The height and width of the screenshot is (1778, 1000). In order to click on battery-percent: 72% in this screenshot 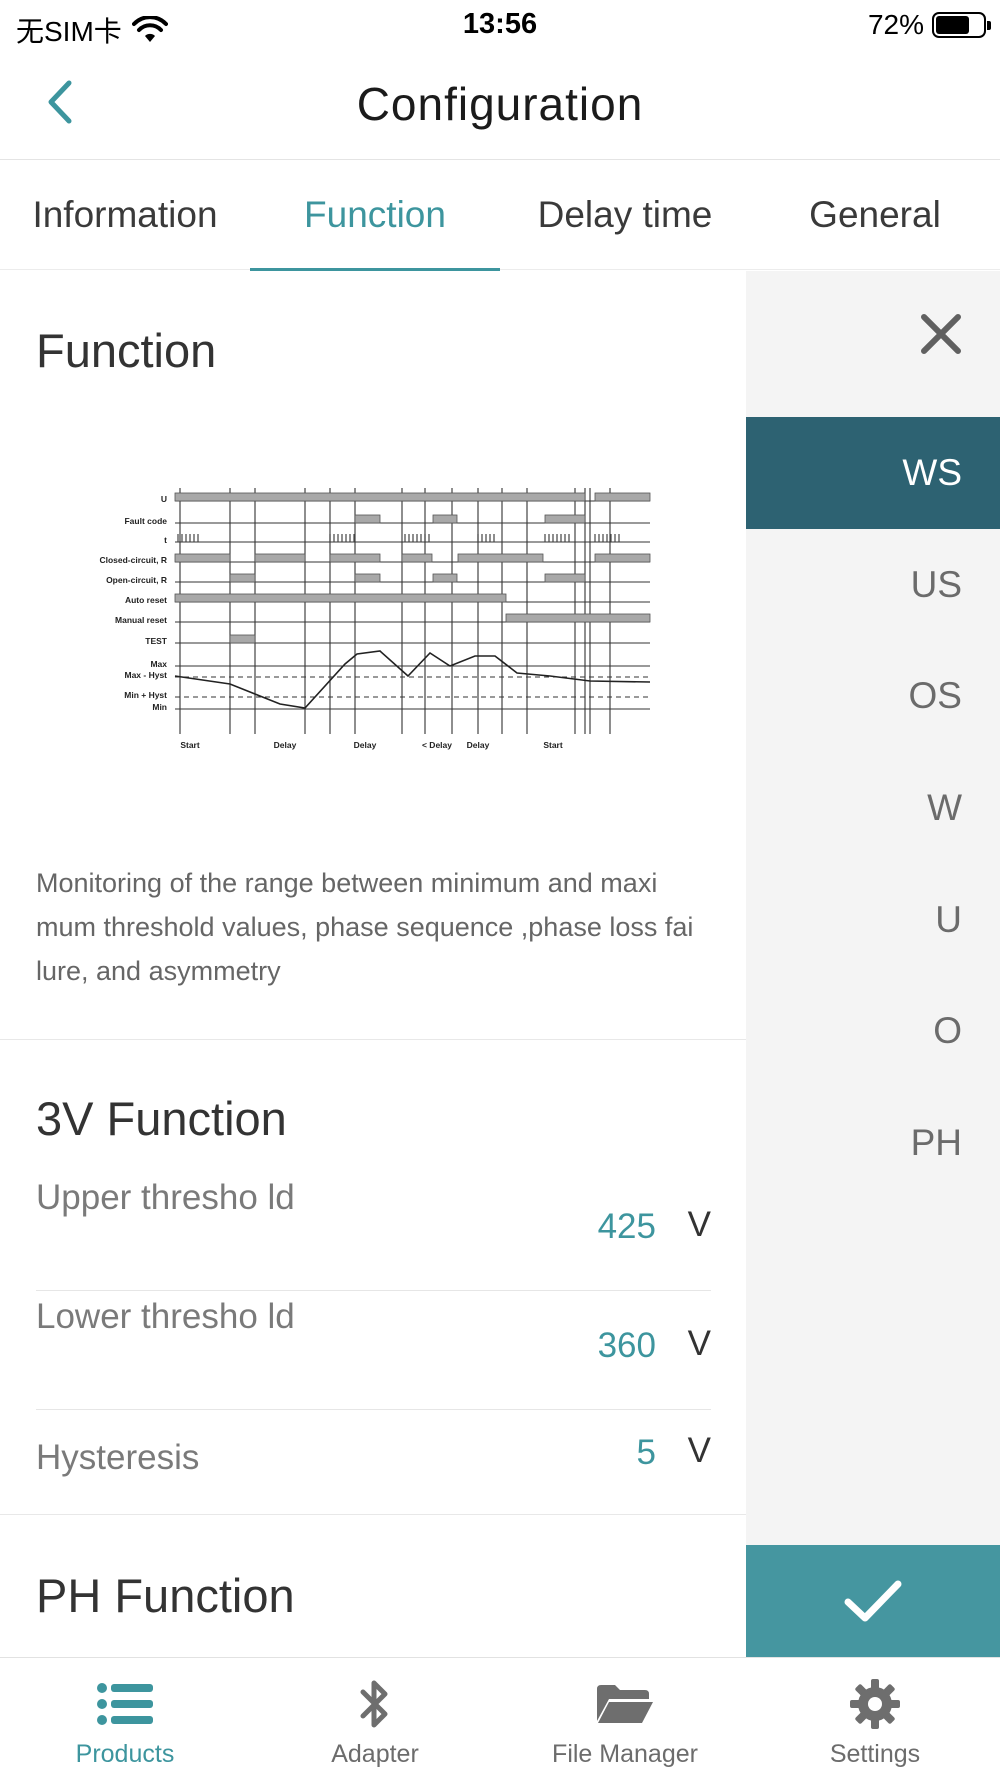, I will do `click(895, 24)`.